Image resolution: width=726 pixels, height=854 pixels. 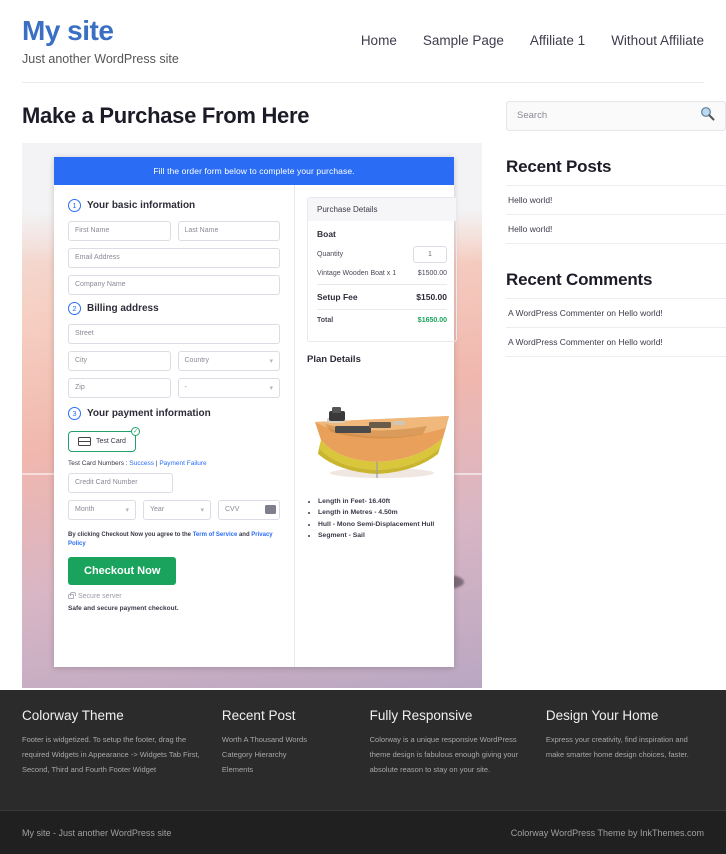 I want to click on step-2-number: 2, so click(x=74, y=308).